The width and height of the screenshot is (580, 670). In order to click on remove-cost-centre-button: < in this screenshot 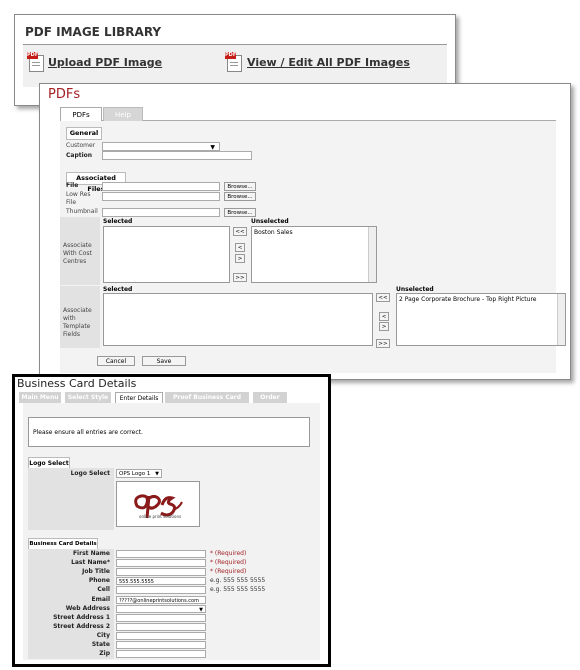, I will do `click(240, 247)`.